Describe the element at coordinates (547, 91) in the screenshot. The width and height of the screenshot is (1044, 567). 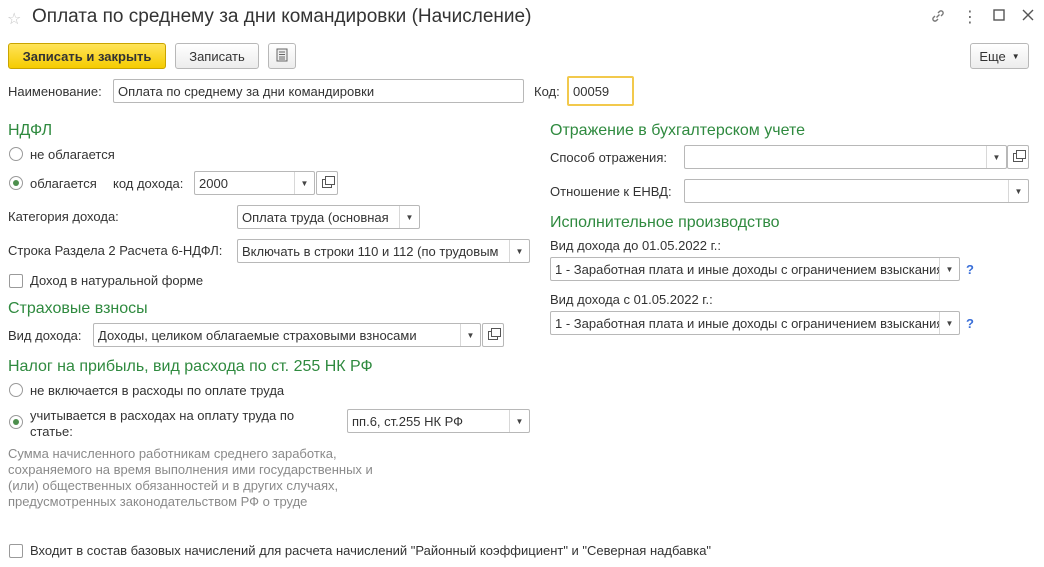
I see `code-label: Код:` at that location.